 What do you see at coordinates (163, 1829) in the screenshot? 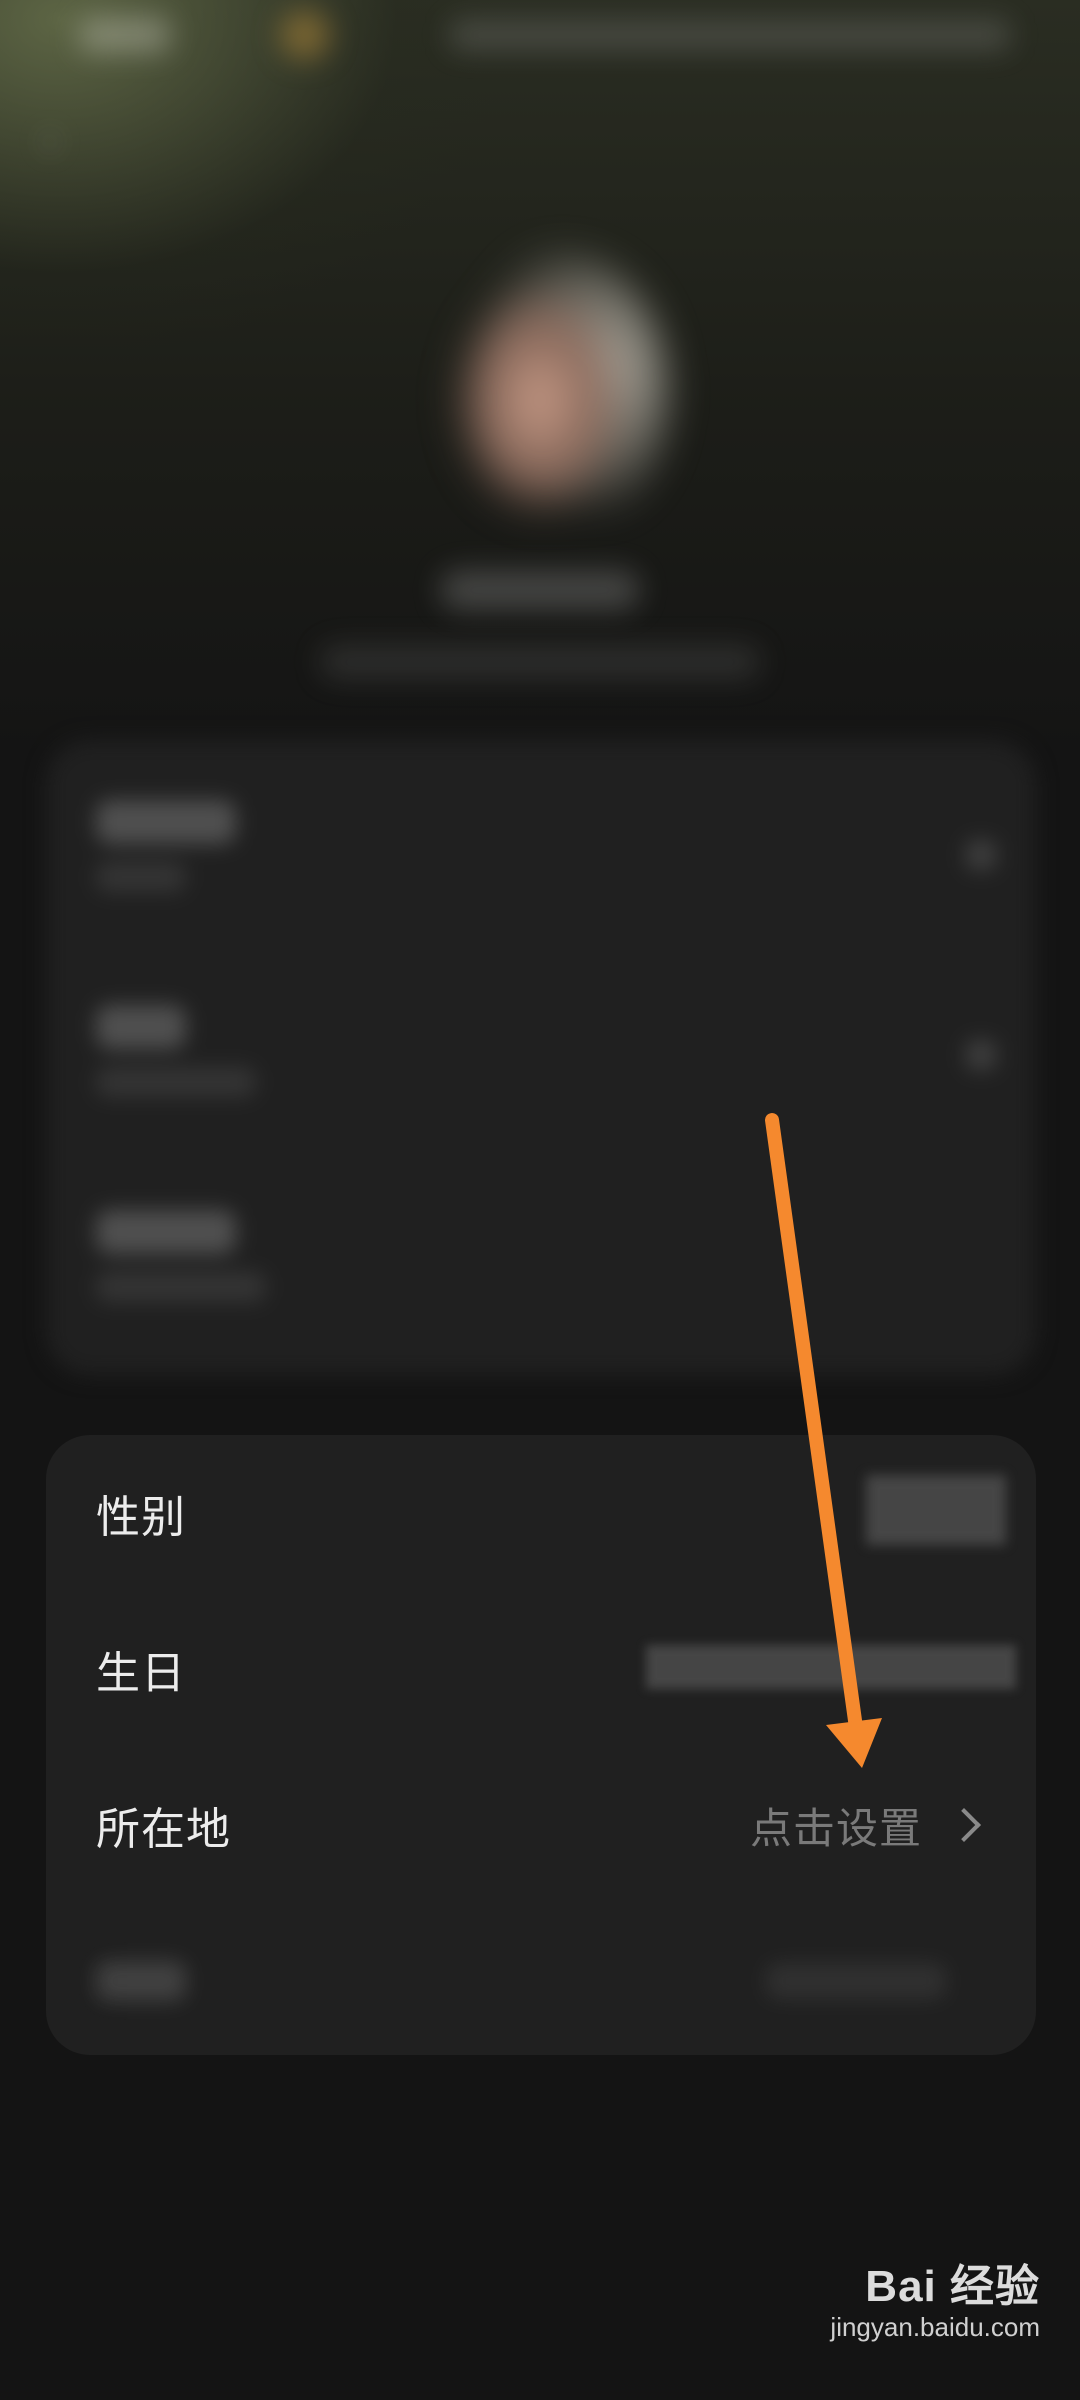
I see `location-label: 所在地` at bounding box center [163, 1829].